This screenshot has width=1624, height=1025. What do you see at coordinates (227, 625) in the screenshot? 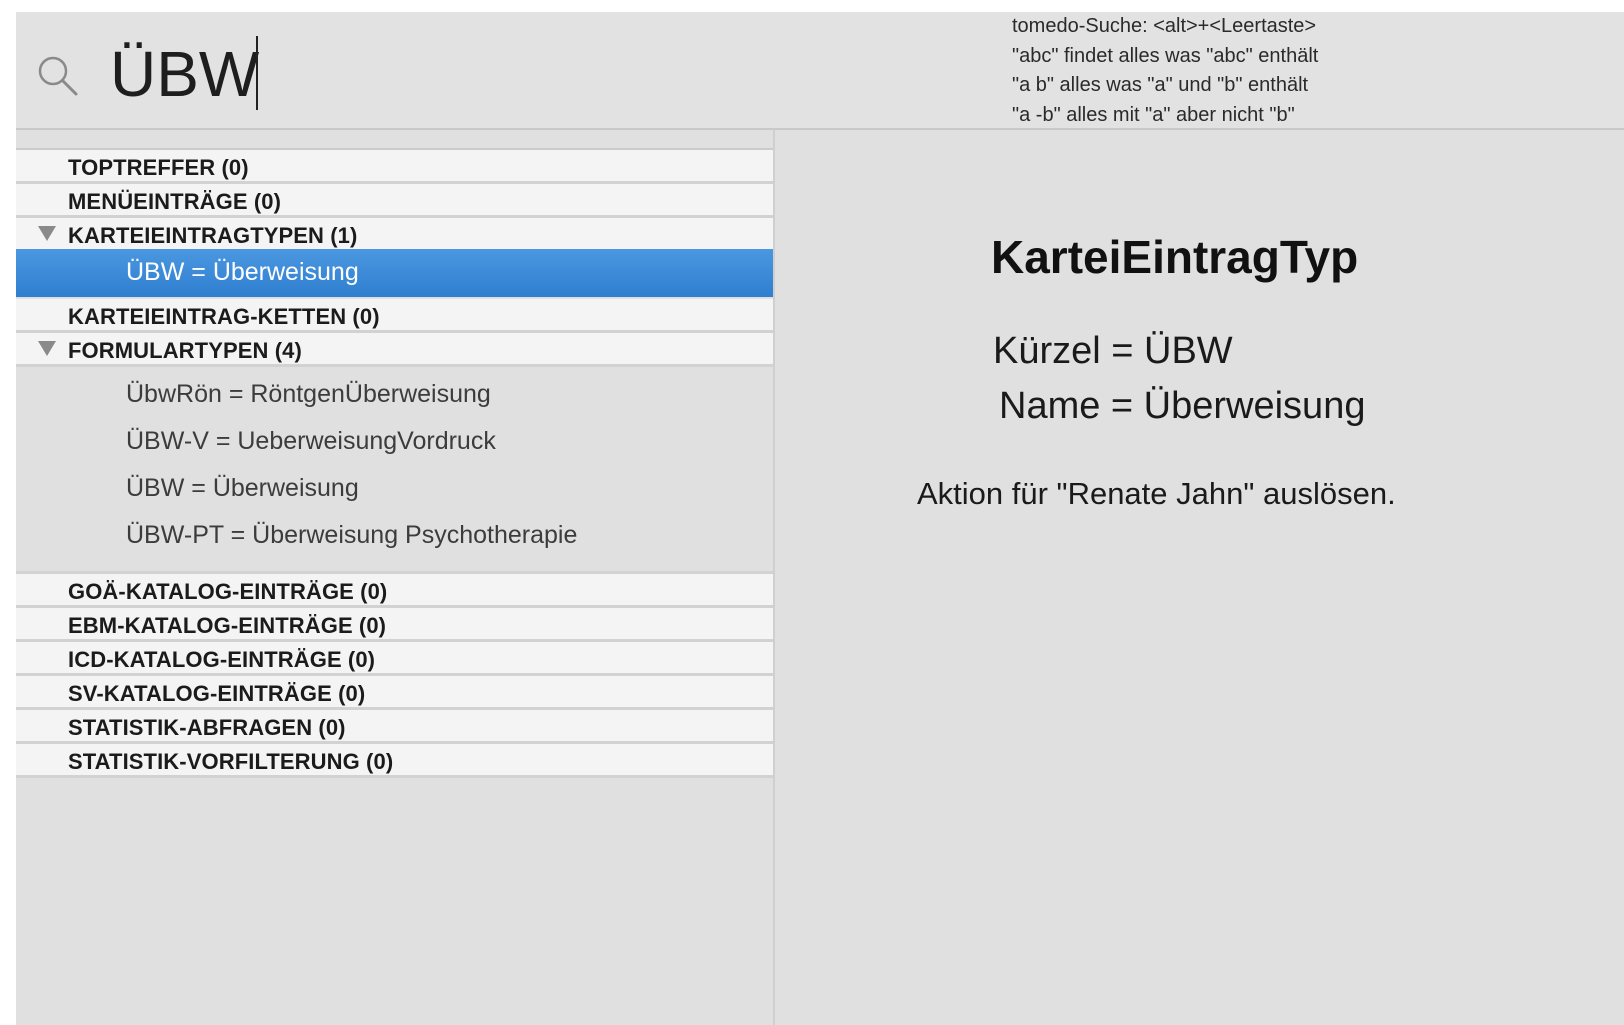
I see `category-label: EBM-KATALOG-EINTRÄGE (0)` at bounding box center [227, 625].